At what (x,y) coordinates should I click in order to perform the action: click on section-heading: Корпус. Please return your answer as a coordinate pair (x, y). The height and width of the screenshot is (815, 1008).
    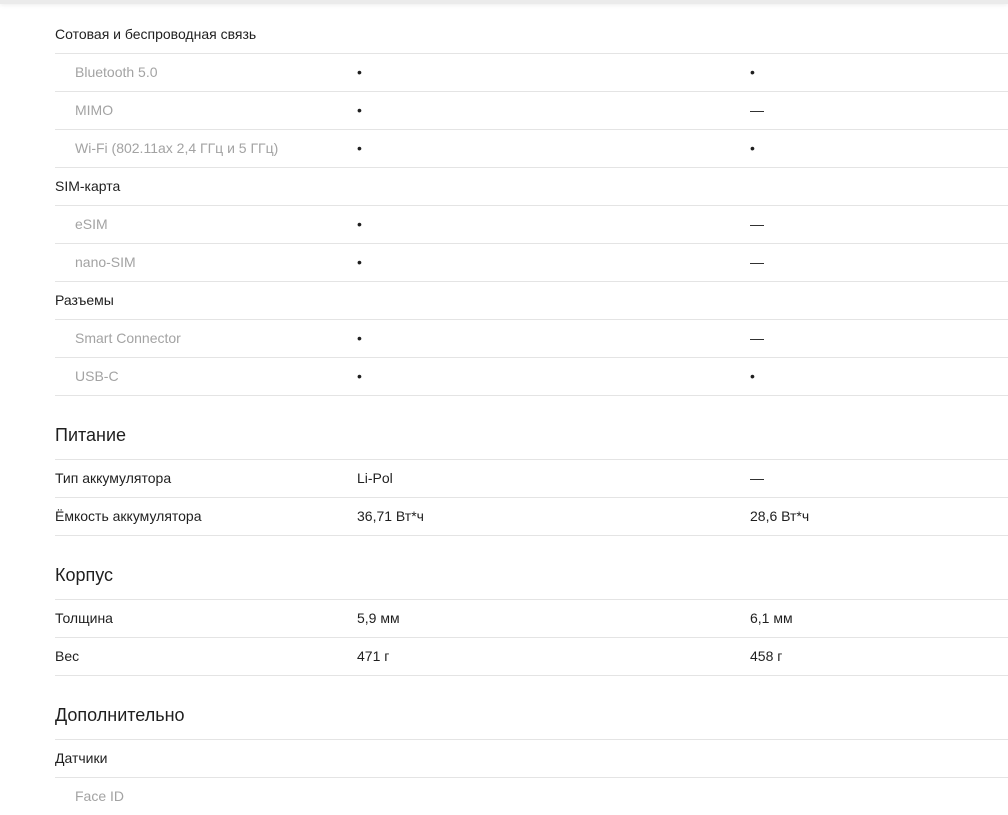
    Looking at the image, I should click on (84, 575).